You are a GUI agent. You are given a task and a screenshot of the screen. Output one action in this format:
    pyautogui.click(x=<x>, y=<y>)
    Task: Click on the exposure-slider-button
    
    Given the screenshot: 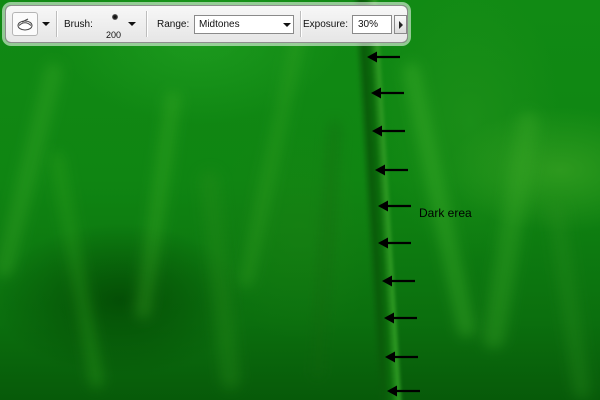 What is the action you would take?
    pyautogui.click(x=400, y=24)
    